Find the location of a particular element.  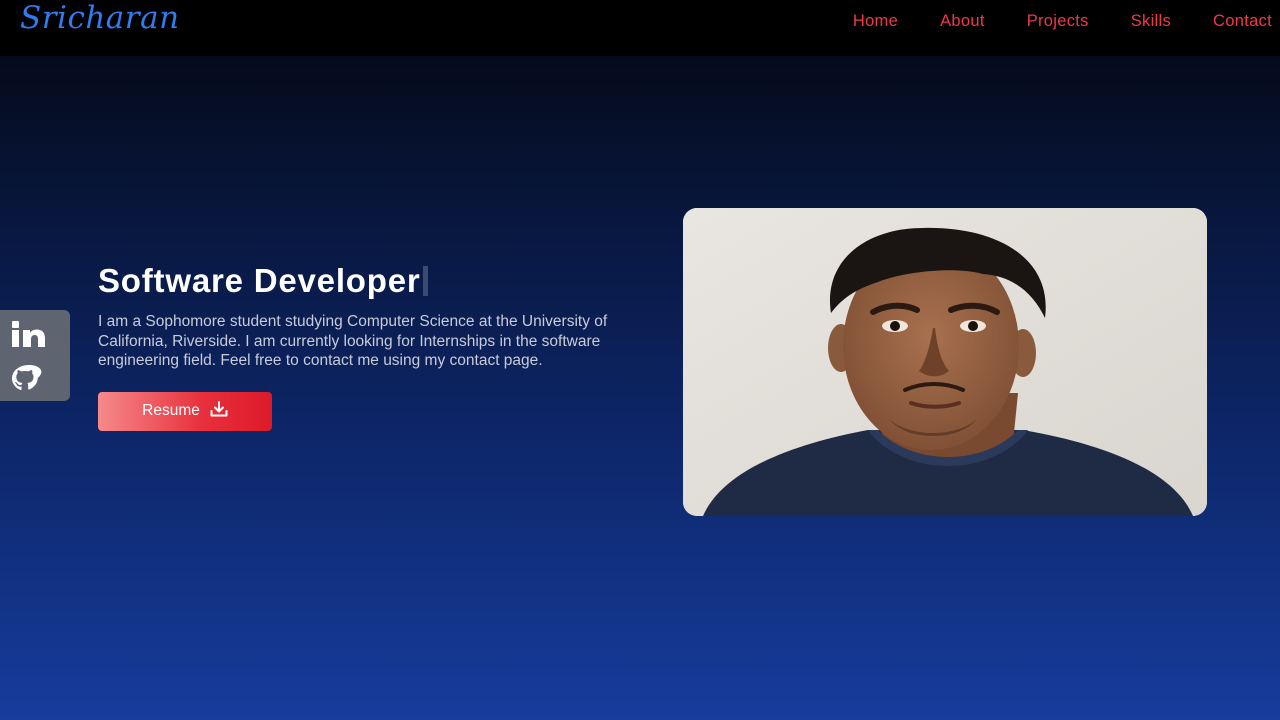

nav-about-link: About is located at coordinates (962, 21).